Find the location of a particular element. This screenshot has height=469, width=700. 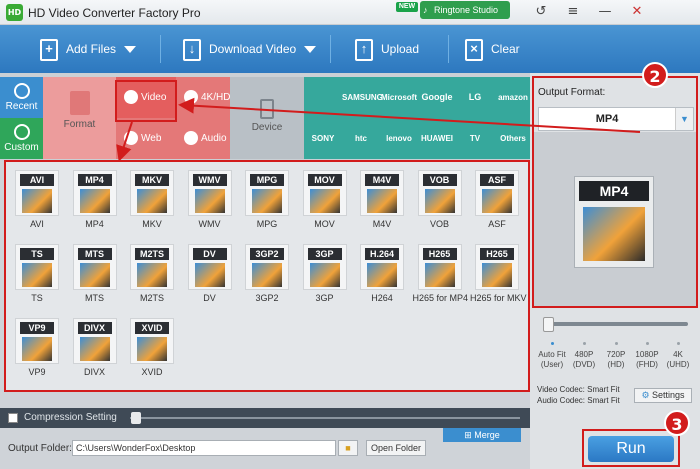

compression-slider-knob is located at coordinates (136, 418).